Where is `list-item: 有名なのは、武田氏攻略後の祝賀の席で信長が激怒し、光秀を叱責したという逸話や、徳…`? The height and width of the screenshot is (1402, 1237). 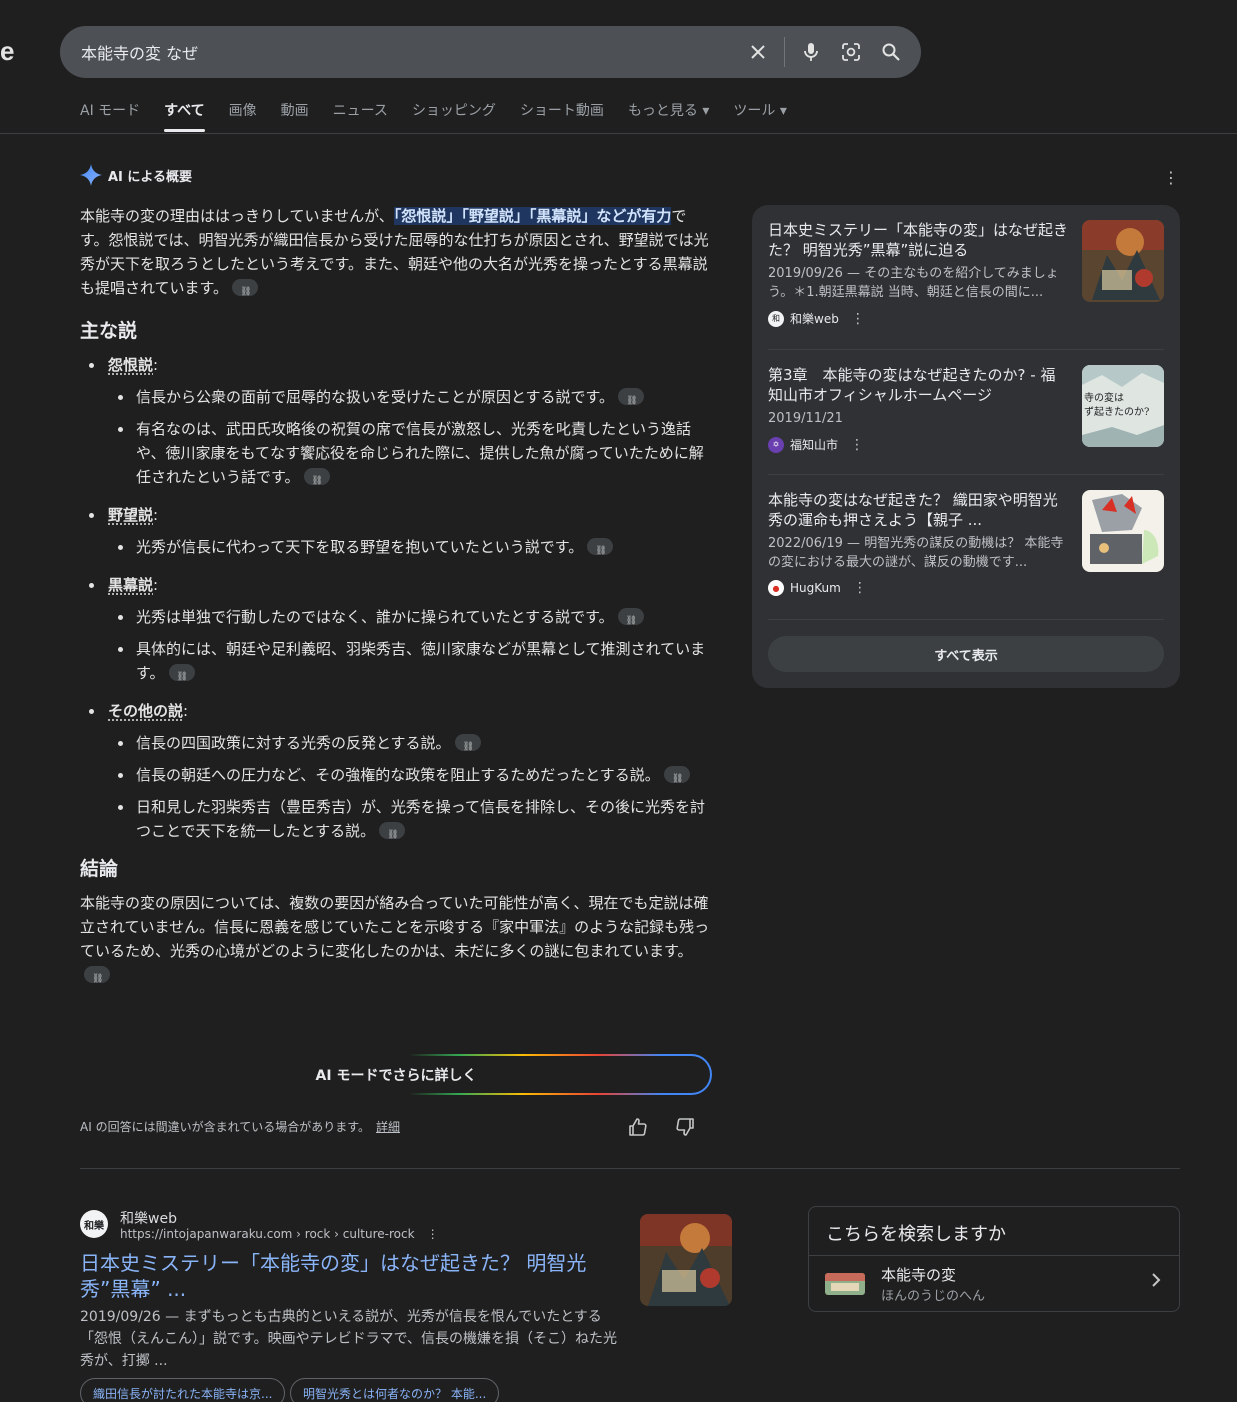
list-item: 有名なのは、武田氏攻略後の祝賀の席で信長が激怒し、光秀を叱責したという逸話や、徳… is located at coordinates (411, 455).